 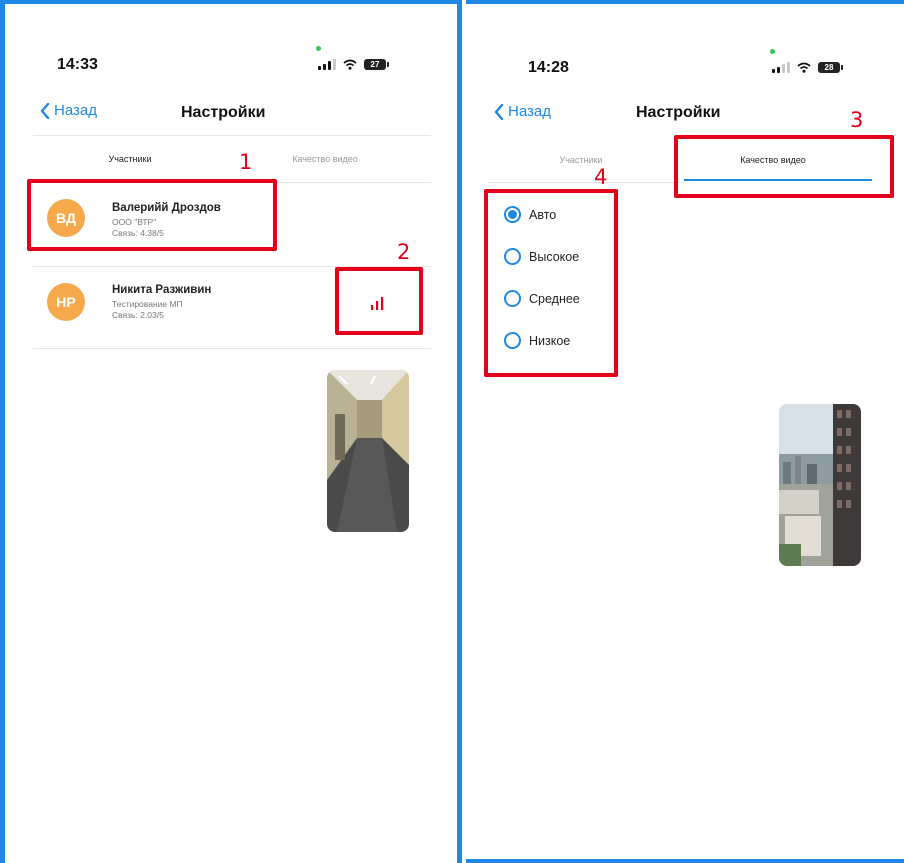 I want to click on tabs-divider, so click(x=586, y=182).